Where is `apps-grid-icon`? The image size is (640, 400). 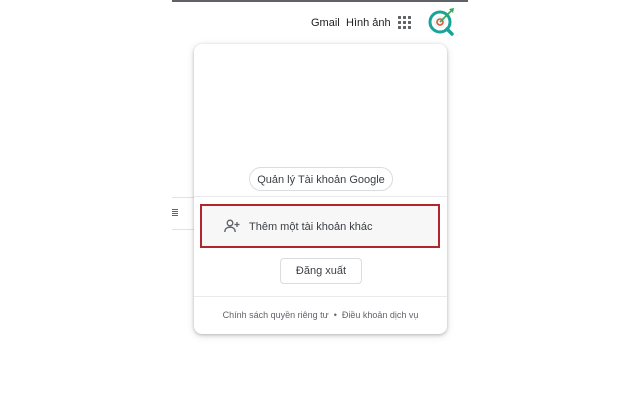 apps-grid-icon is located at coordinates (405, 23).